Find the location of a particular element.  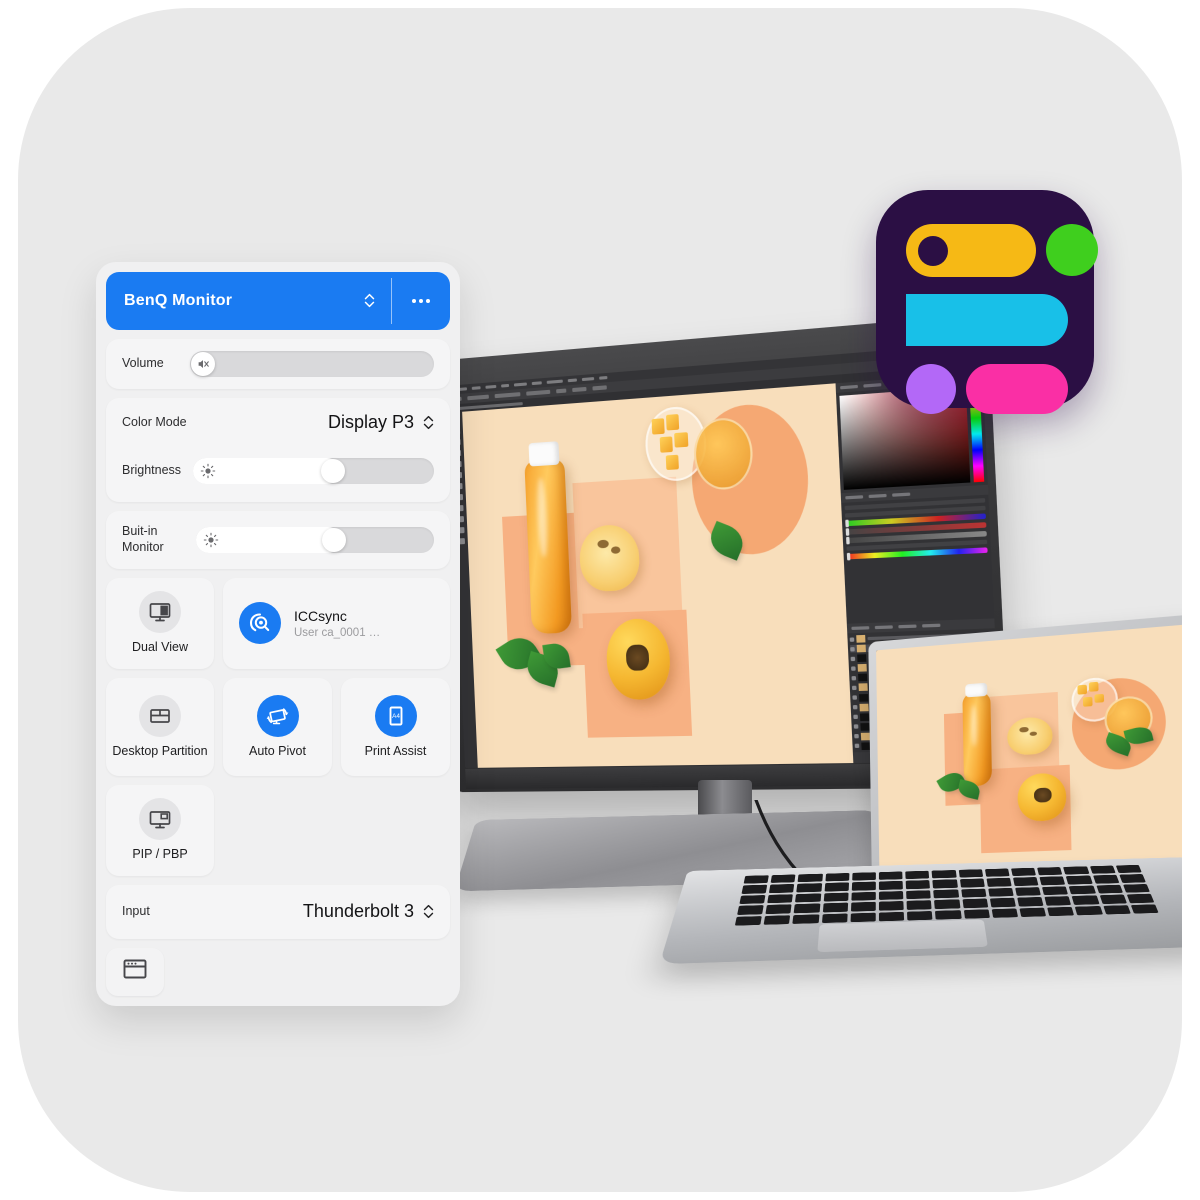

tile-auto-pivot: Auto Pivot is located at coordinates (277, 727).